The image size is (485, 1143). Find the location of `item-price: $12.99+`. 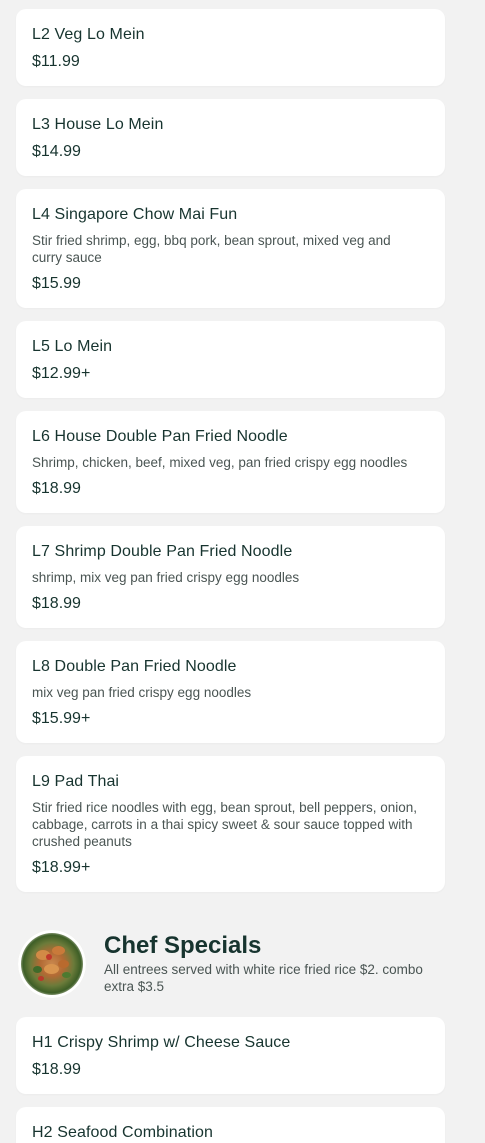

item-price: $12.99+ is located at coordinates (61, 373).